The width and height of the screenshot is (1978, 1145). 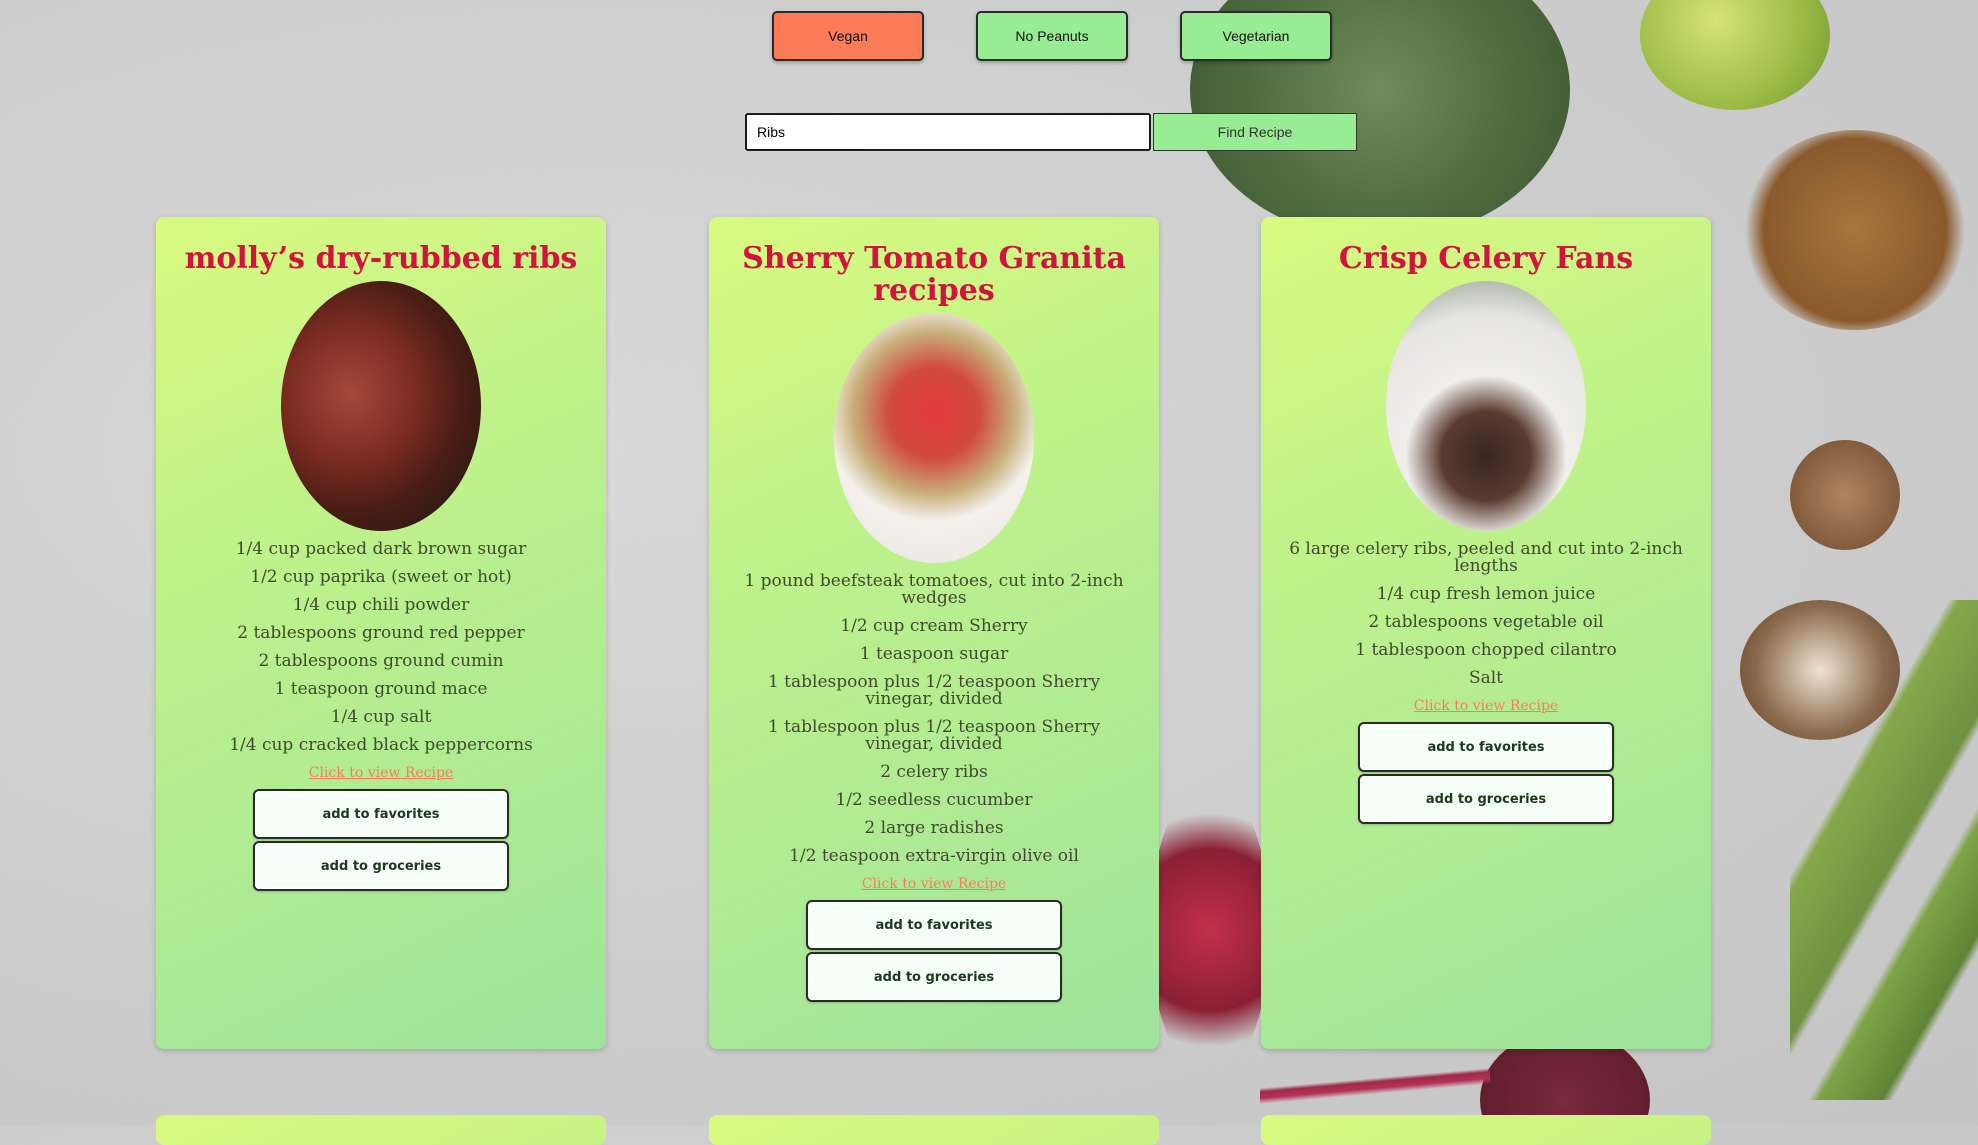 I want to click on ingredient-item: 1/2 seedless cucumber, so click(x=934, y=800).